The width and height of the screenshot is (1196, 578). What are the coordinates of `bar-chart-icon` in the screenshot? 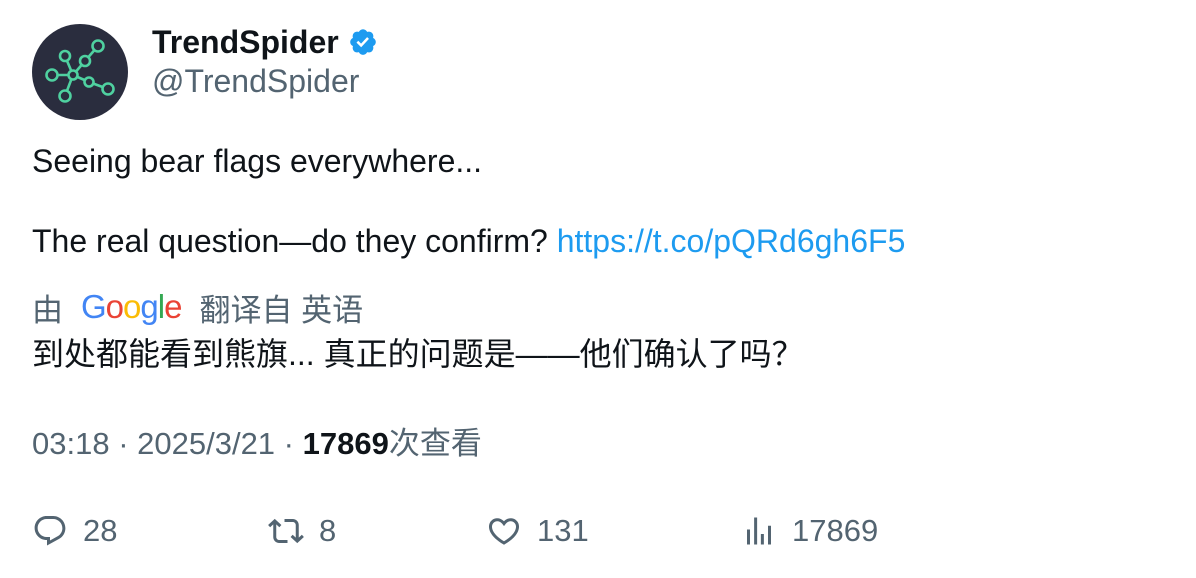 It's located at (759, 531).